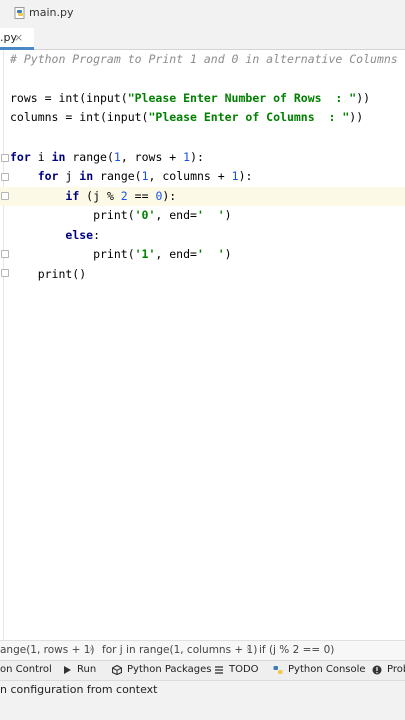 Image resolution: width=405 pixels, height=720 pixels. What do you see at coordinates (47, 650) in the screenshot?
I see `breadcrumb-for-i: ange(1, rows + 1)` at bounding box center [47, 650].